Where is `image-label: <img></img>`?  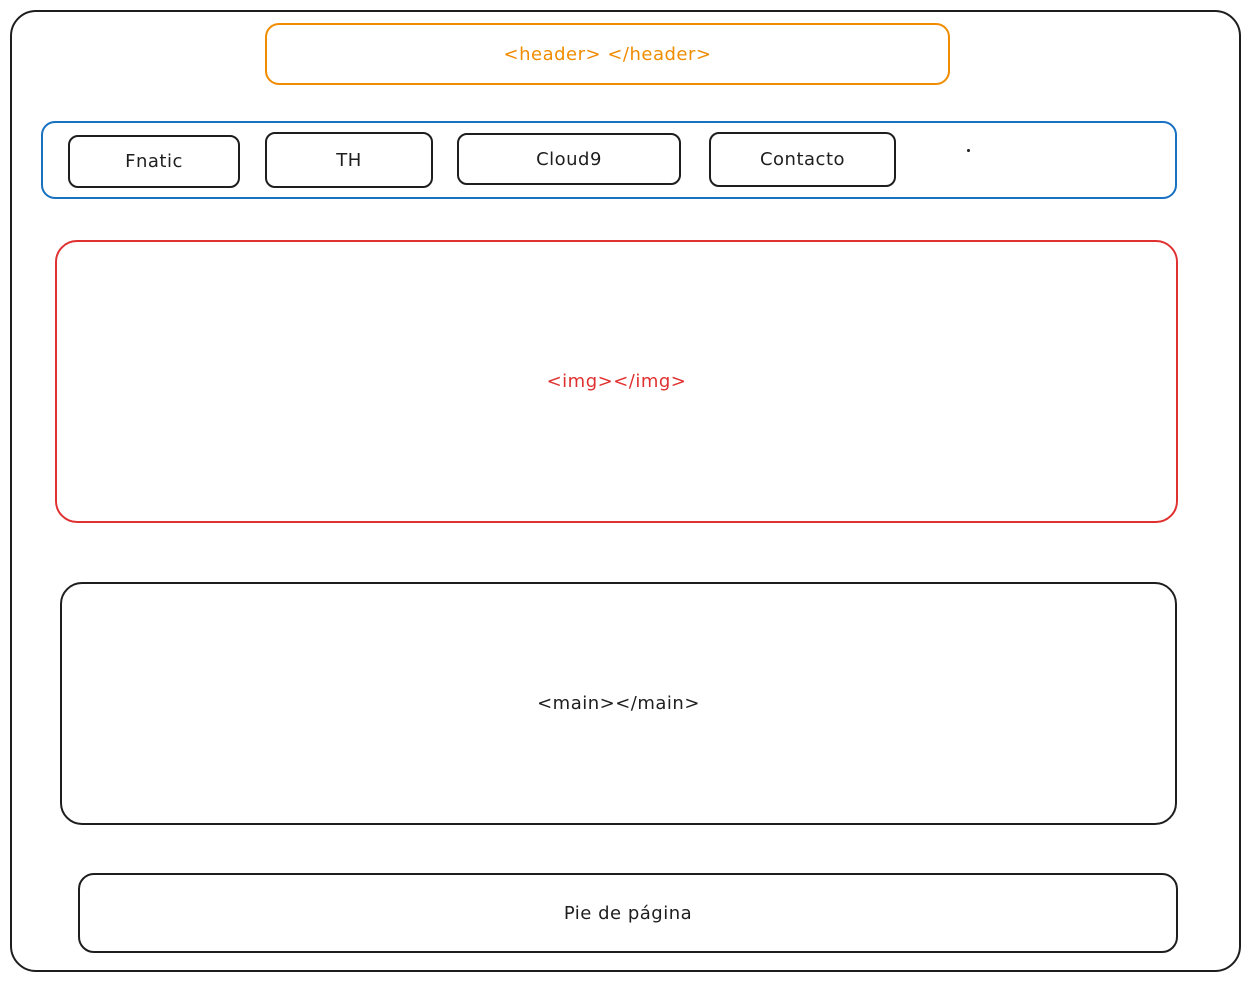 image-label: <img></img> is located at coordinates (616, 381).